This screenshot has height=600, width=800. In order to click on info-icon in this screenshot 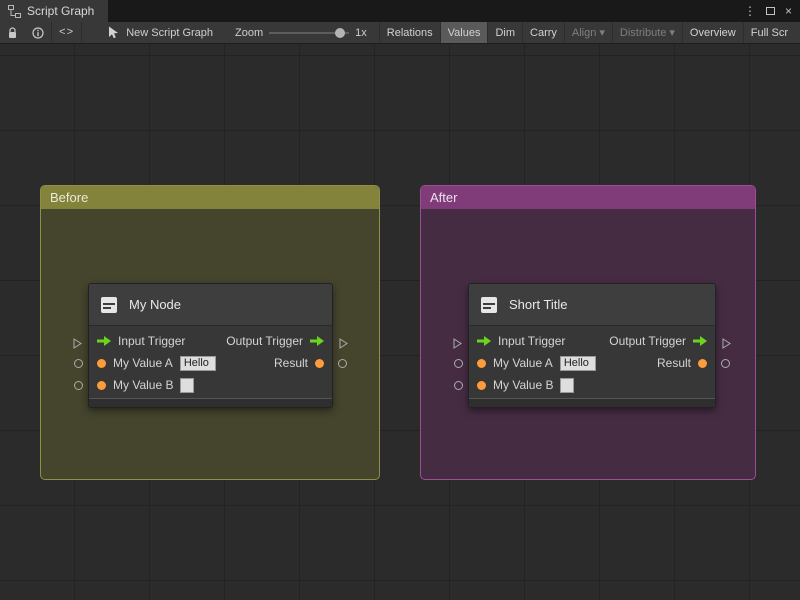, I will do `click(38, 32)`.